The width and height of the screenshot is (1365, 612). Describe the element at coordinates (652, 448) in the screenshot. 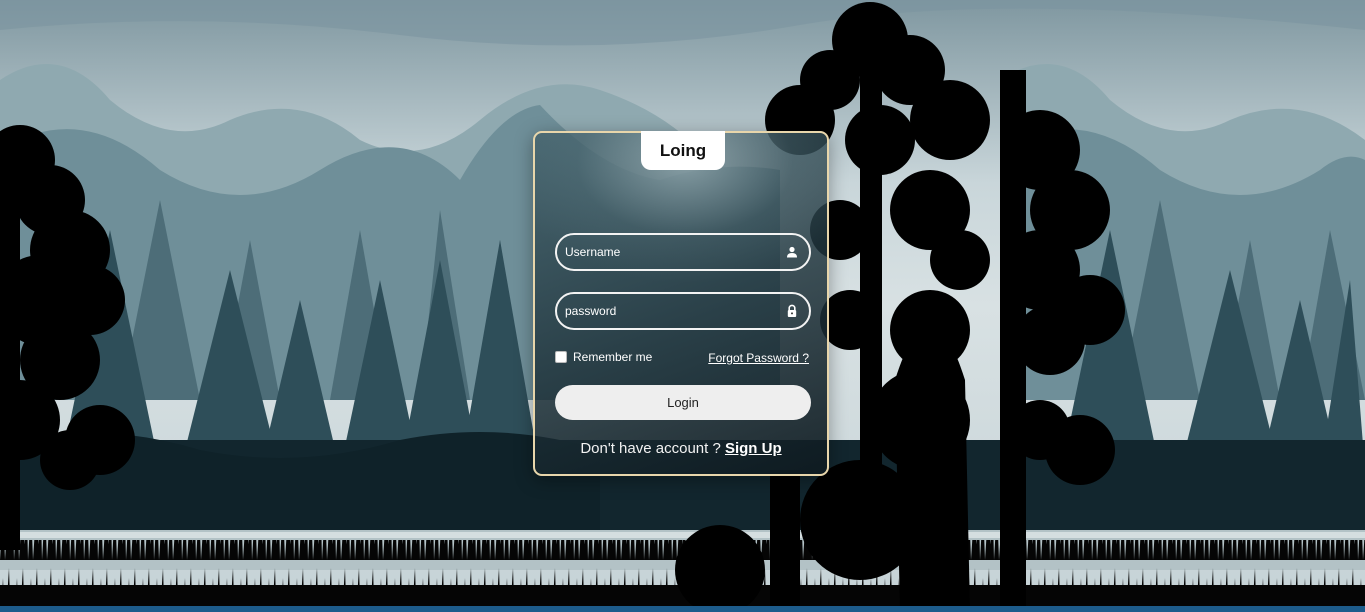

I see `signup-prompt: Don't have account ?` at that location.